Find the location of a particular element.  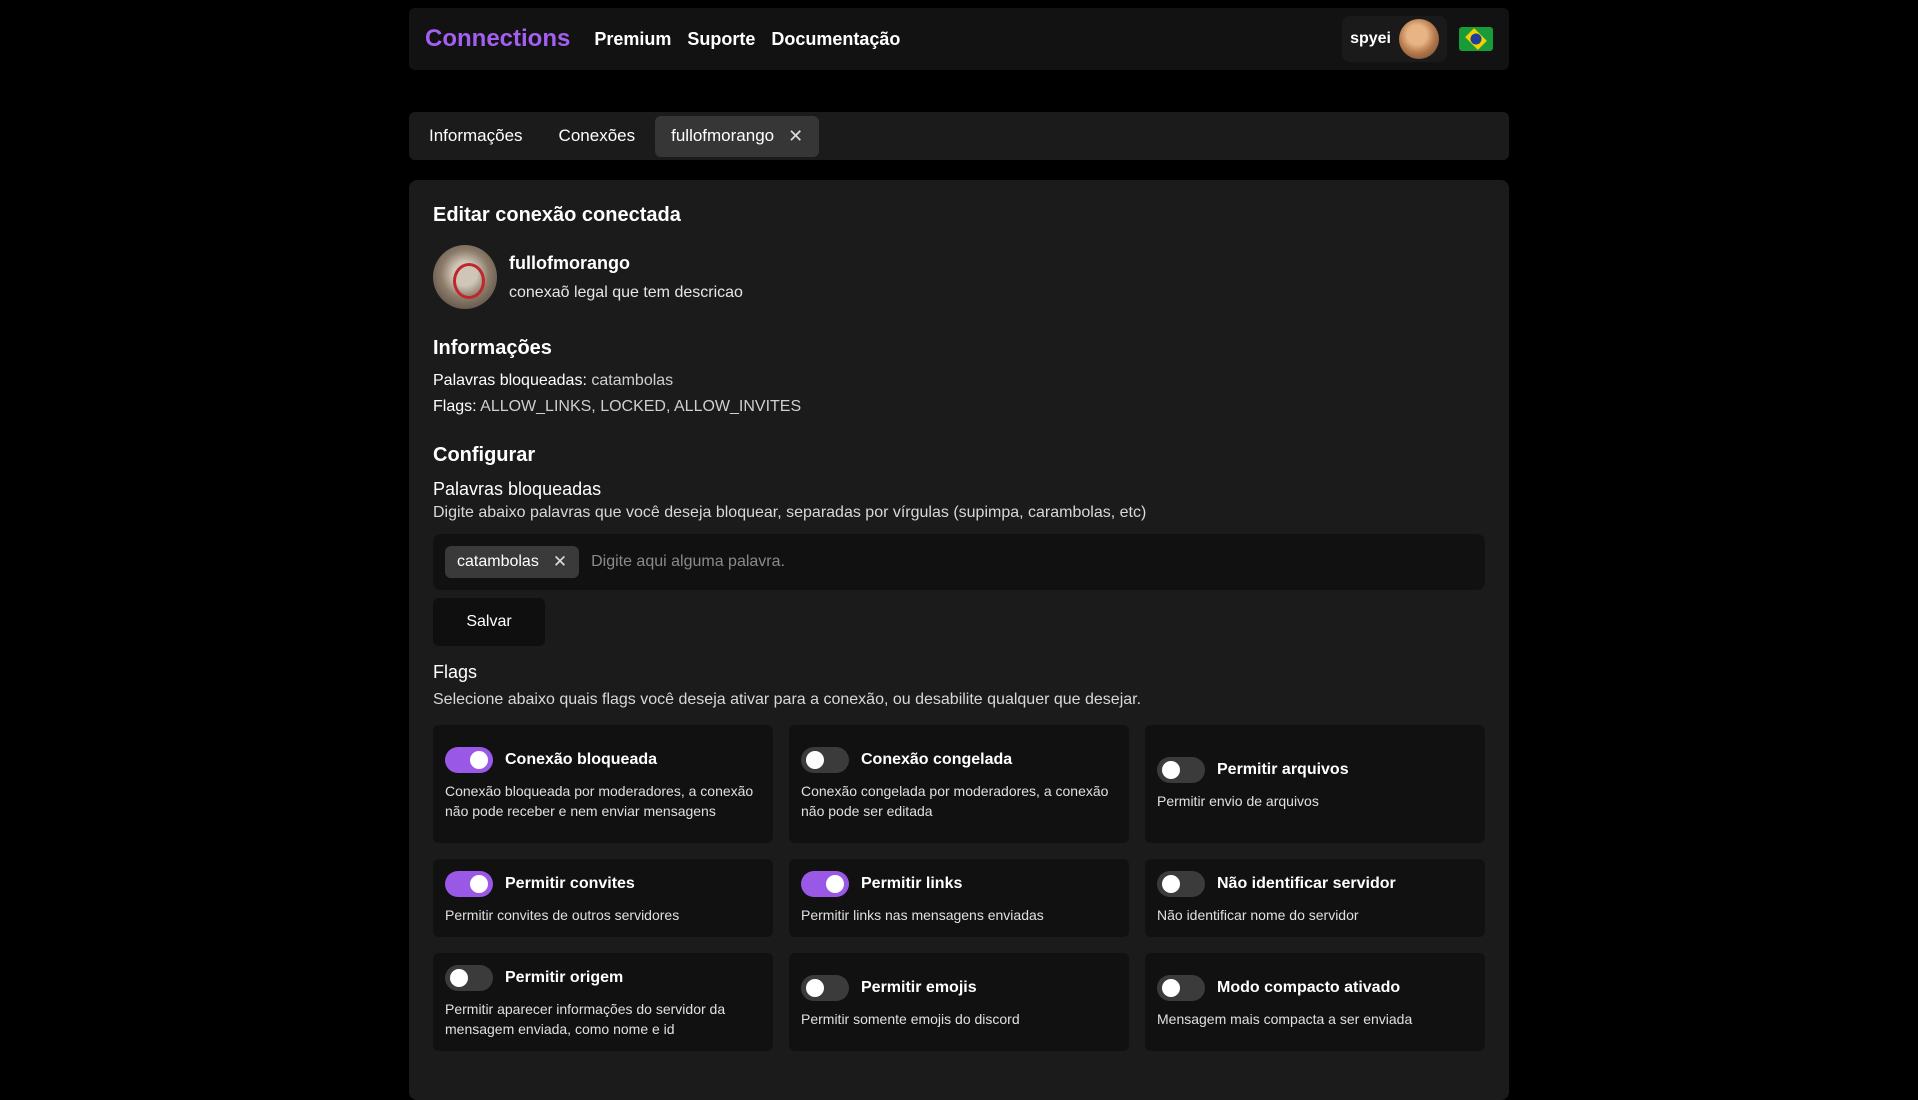

flag-label: Permitir emojis is located at coordinates (919, 987).